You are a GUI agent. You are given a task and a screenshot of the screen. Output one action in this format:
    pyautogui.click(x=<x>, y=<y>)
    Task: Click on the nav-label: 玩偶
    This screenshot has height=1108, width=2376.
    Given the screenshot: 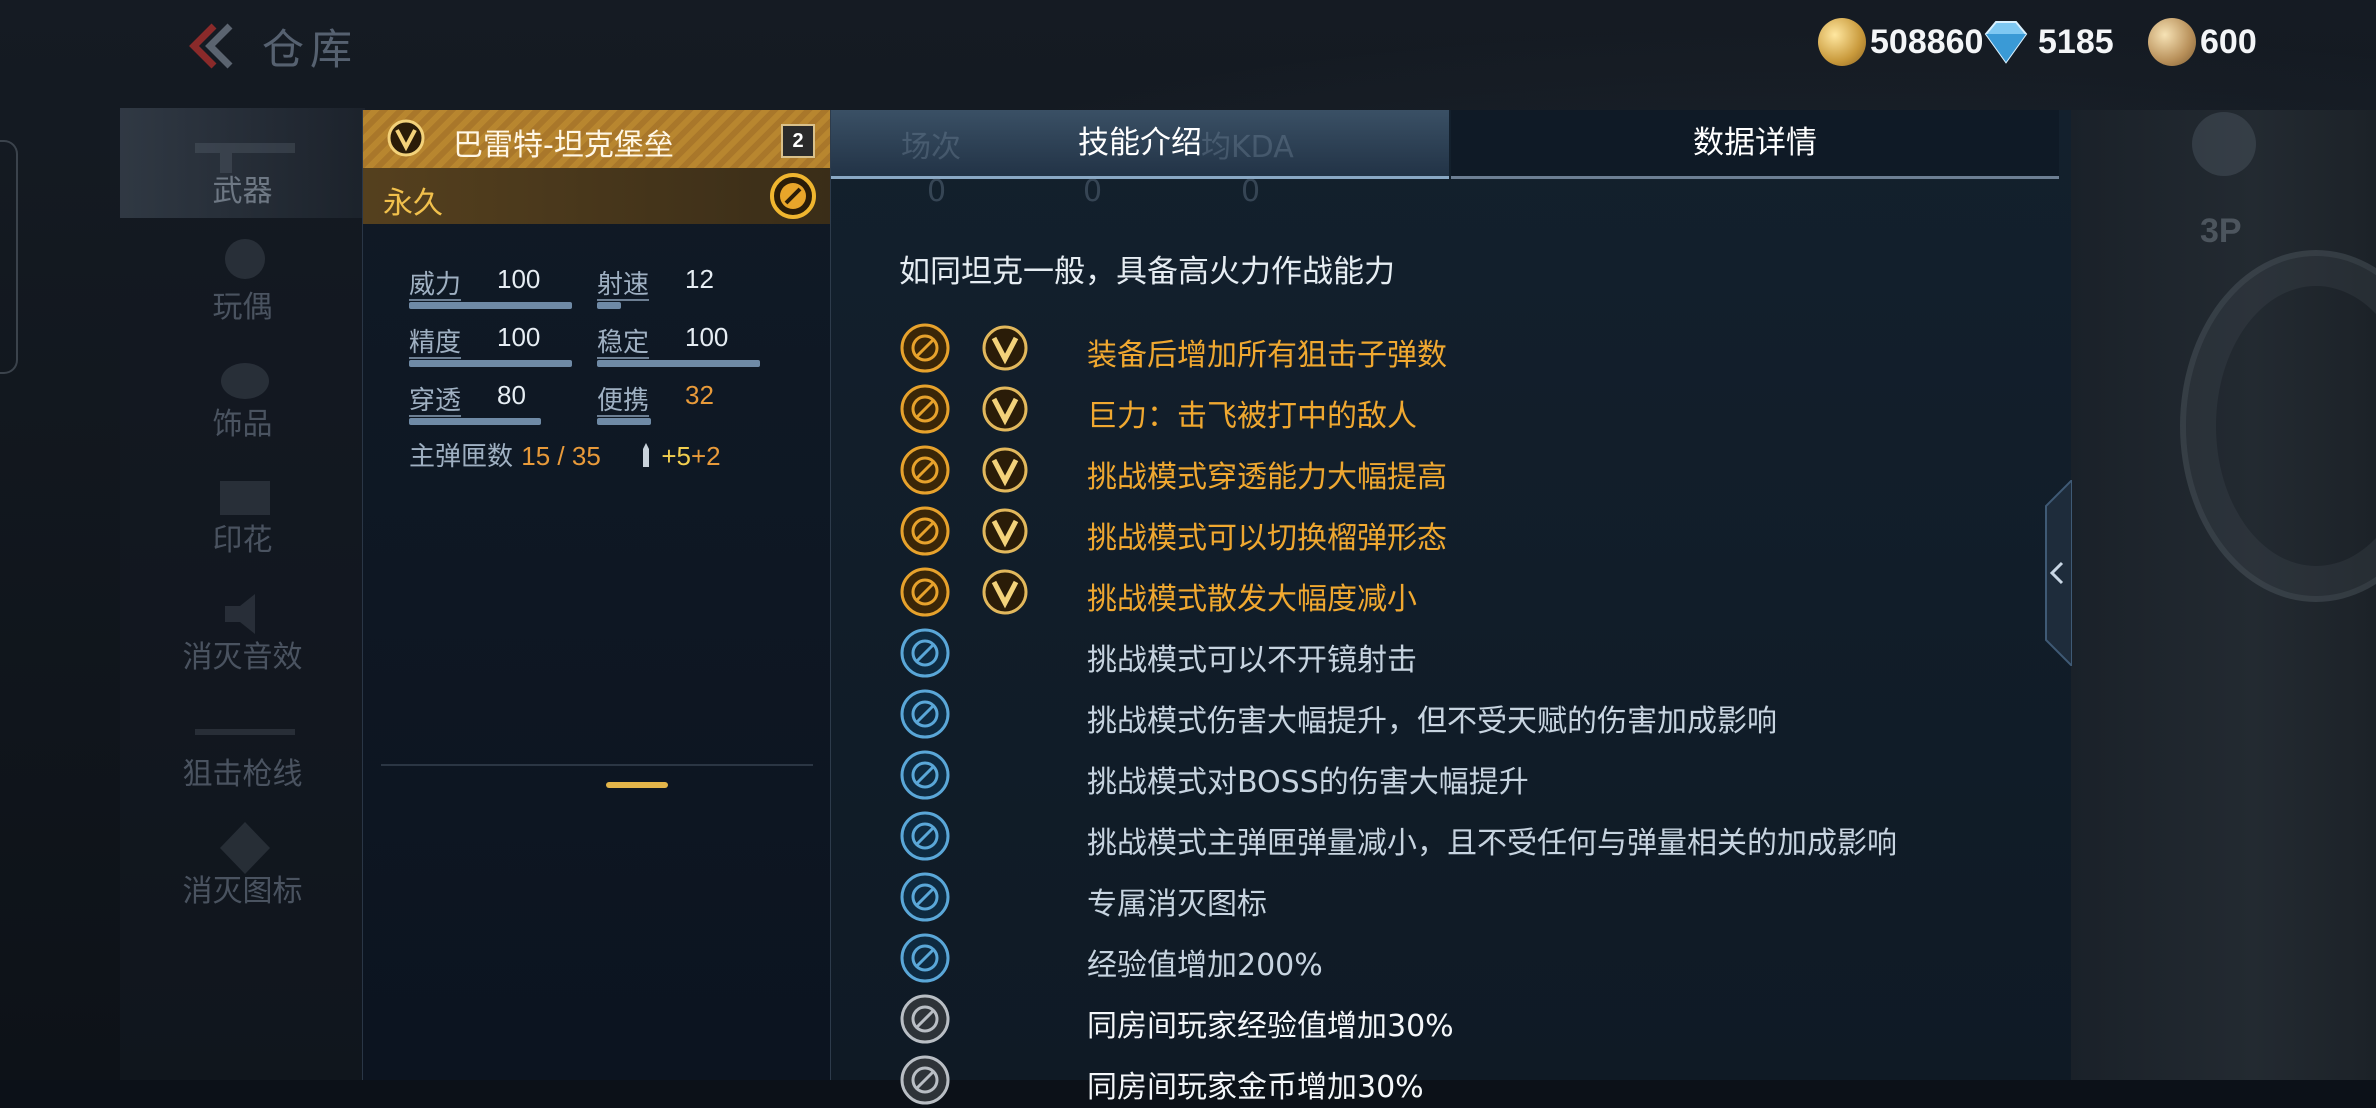 What is the action you would take?
    pyautogui.click(x=242, y=307)
    